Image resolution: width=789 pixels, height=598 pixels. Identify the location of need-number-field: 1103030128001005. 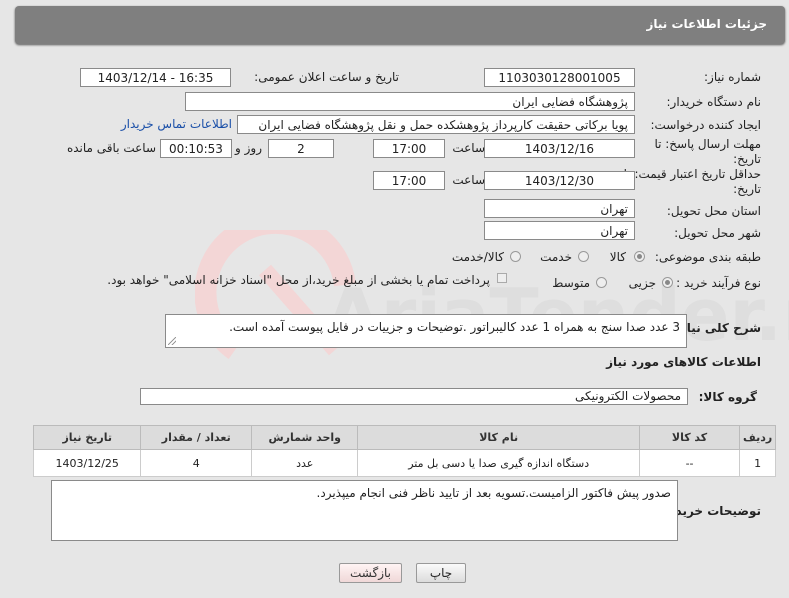
(559, 77).